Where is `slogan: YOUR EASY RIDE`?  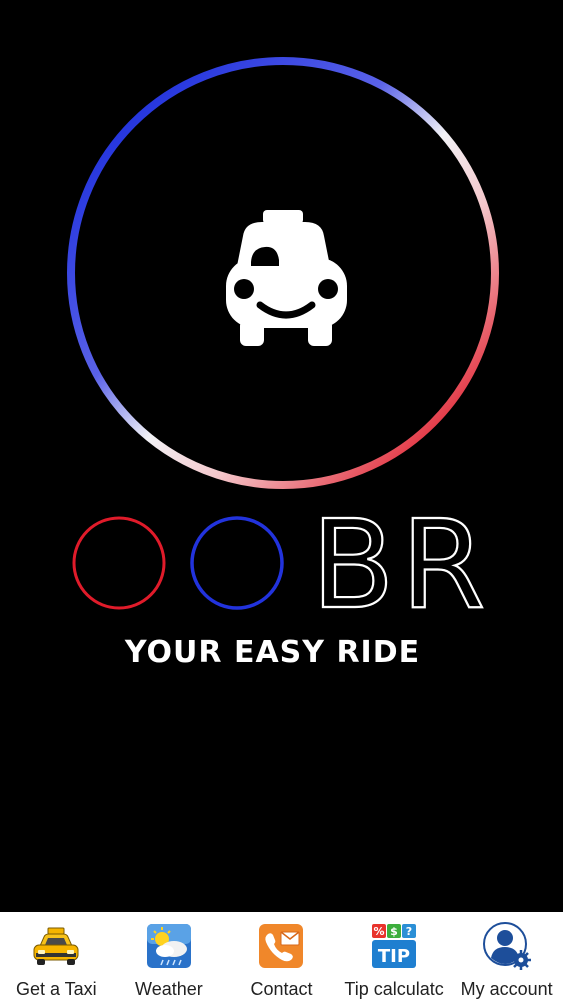 slogan: YOUR EASY RIDE is located at coordinates (272, 652).